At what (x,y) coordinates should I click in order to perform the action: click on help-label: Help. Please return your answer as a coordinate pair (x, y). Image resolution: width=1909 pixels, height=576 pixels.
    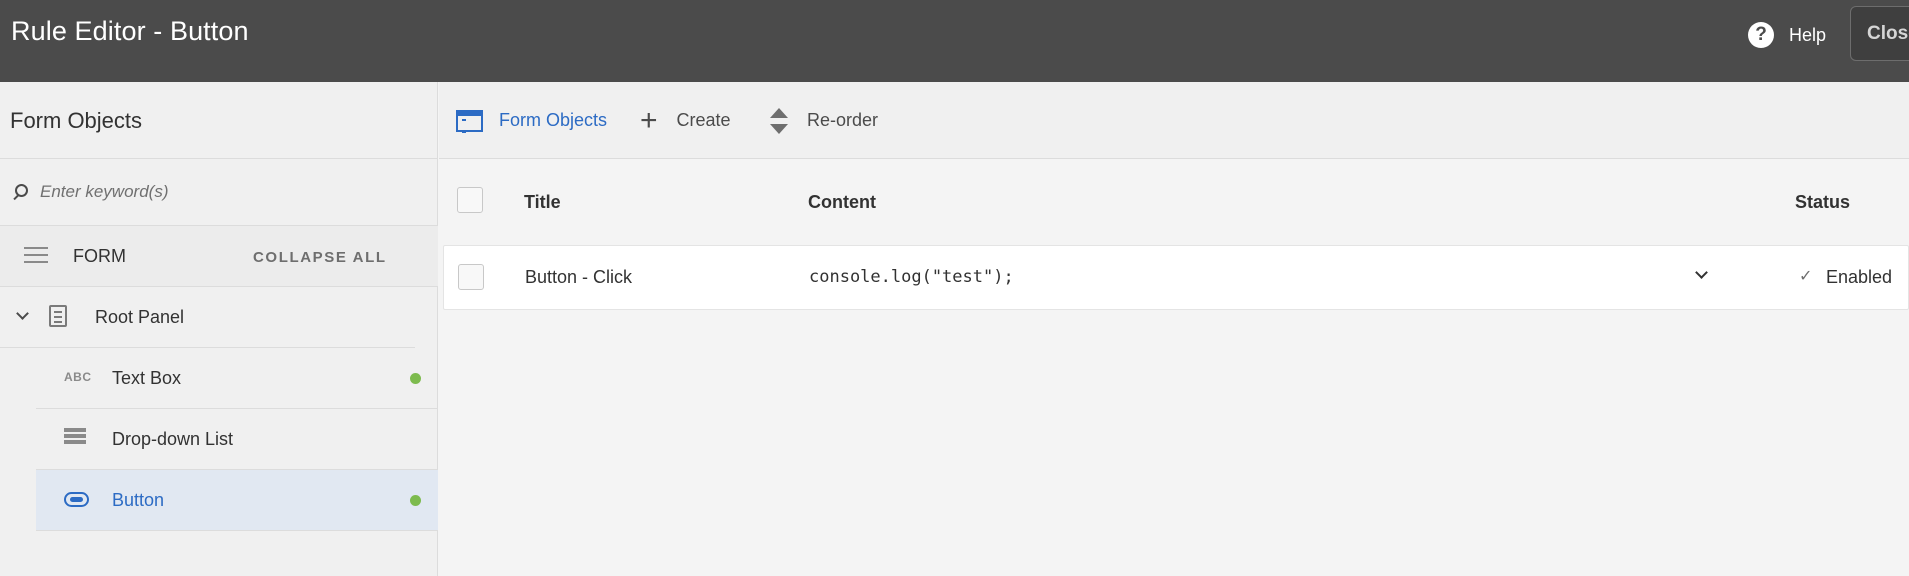
    Looking at the image, I should click on (1808, 34).